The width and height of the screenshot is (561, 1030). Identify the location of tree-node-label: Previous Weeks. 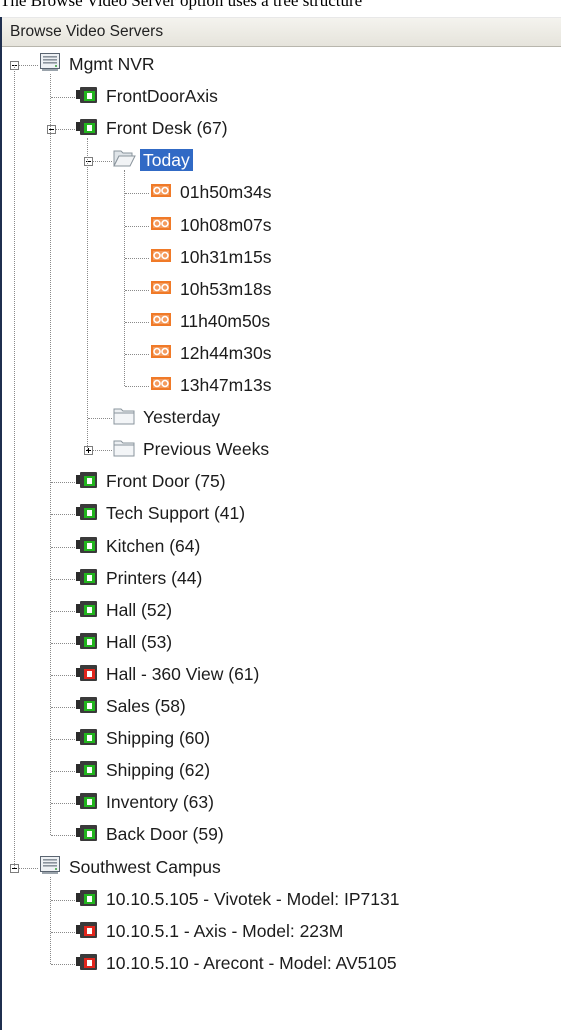
(206, 449).